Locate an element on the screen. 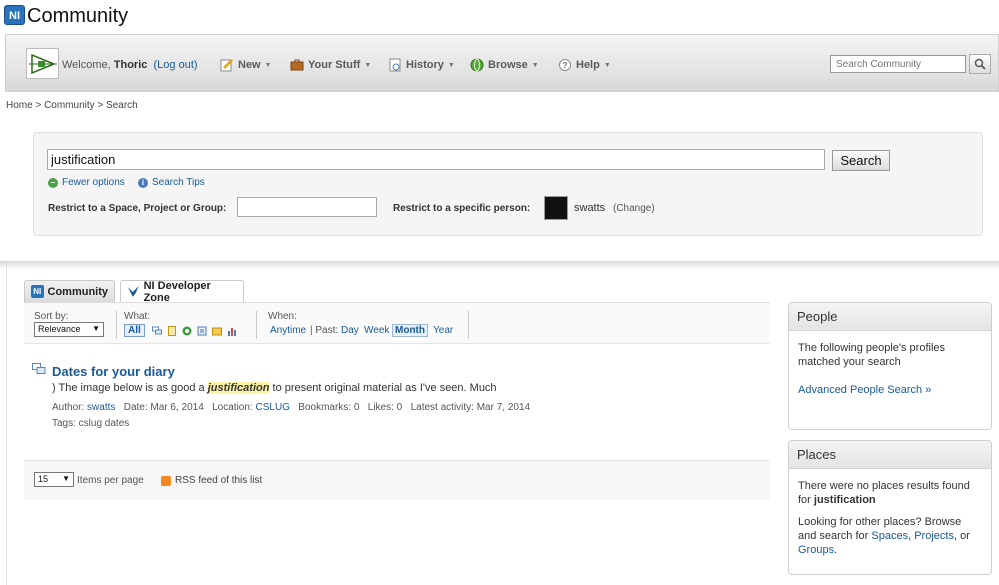 The width and height of the screenshot is (999, 585). person-change-link: (Change) is located at coordinates (634, 208).